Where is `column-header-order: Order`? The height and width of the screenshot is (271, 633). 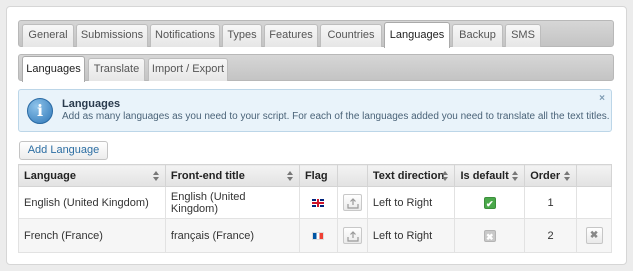 column-header-order: Order is located at coordinates (551, 175).